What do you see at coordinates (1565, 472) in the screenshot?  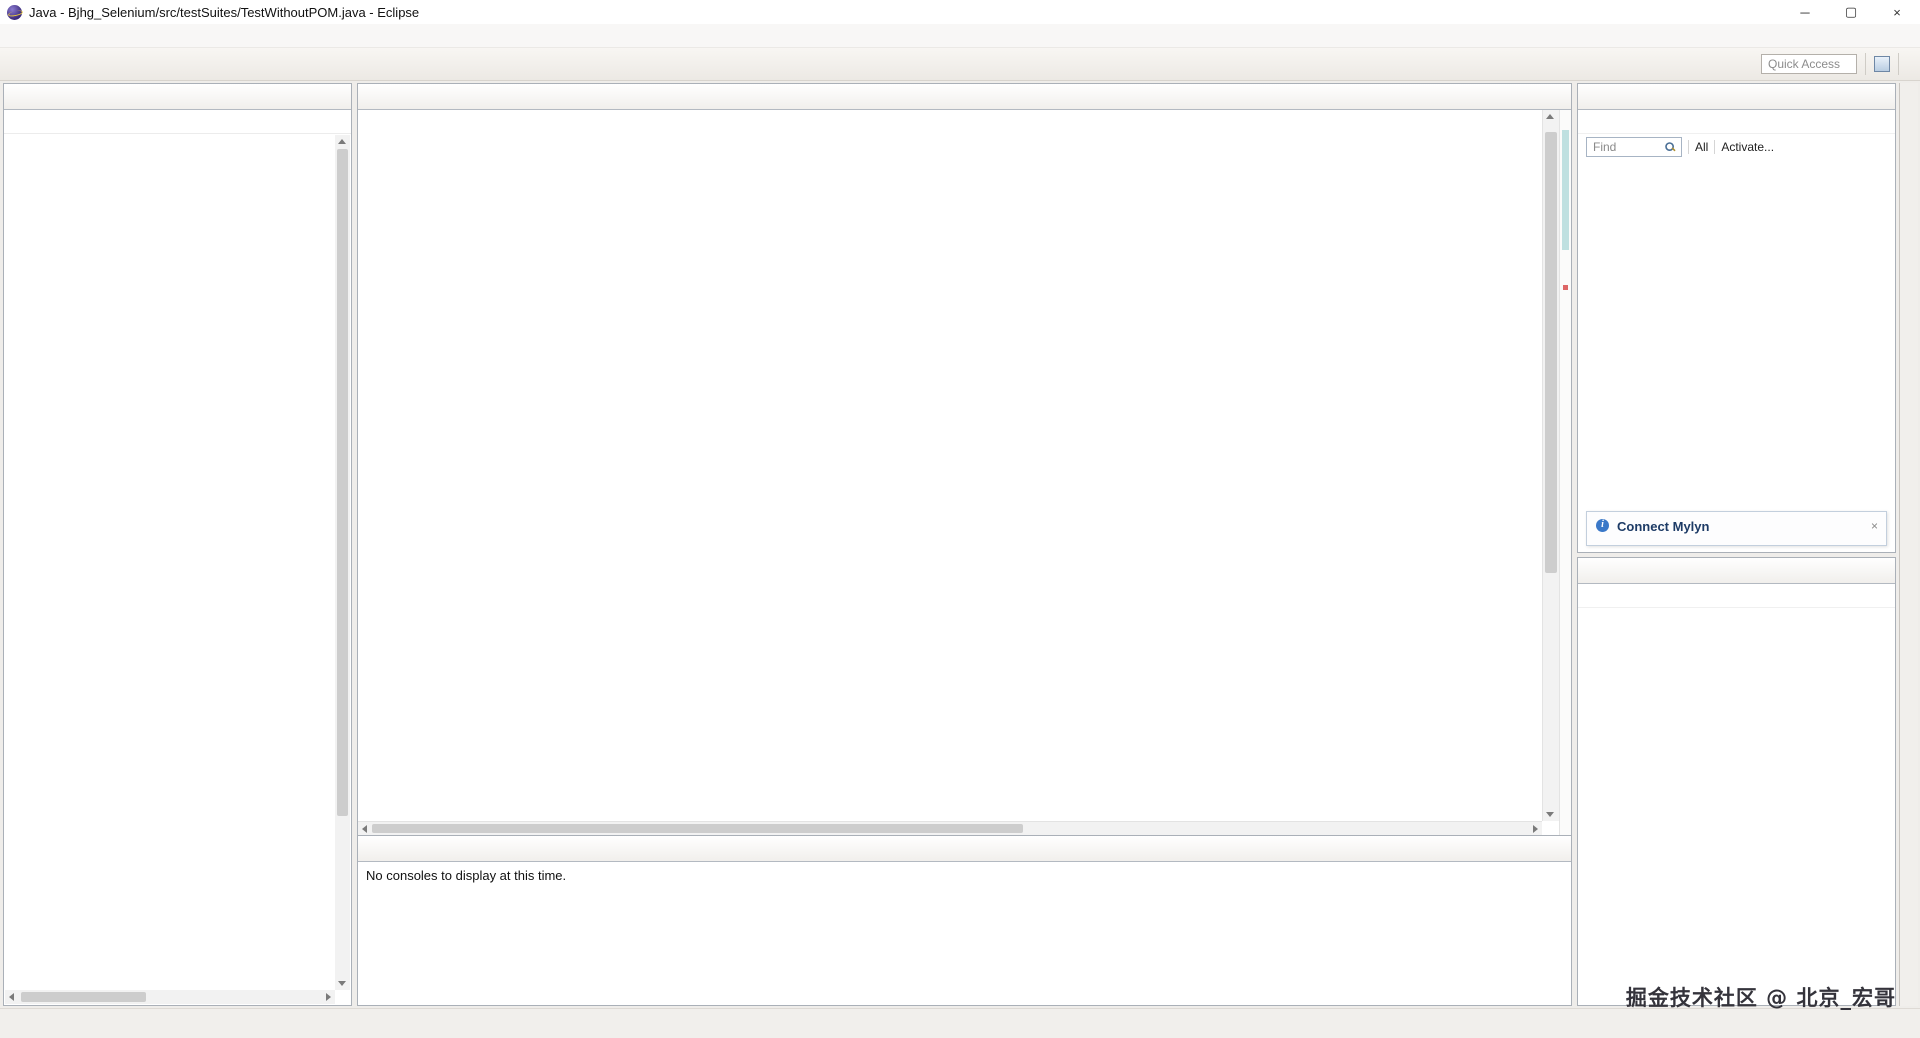 I see `overview-ruler` at bounding box center [1565, 472].